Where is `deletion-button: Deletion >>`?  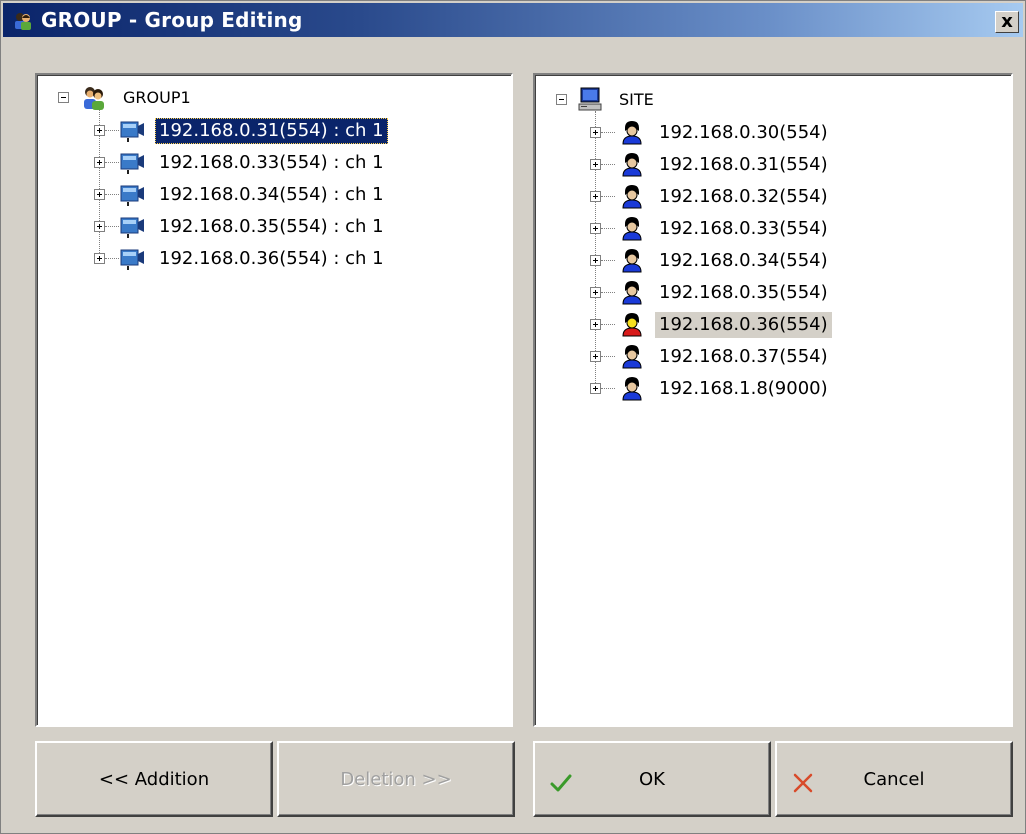 deletion-button: Deletion >> is located at coordinates (396, 779).